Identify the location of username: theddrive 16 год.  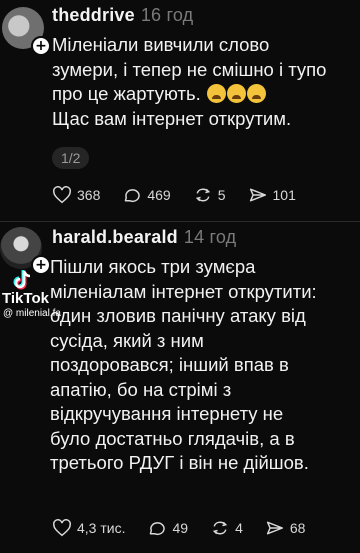
(122, 15).